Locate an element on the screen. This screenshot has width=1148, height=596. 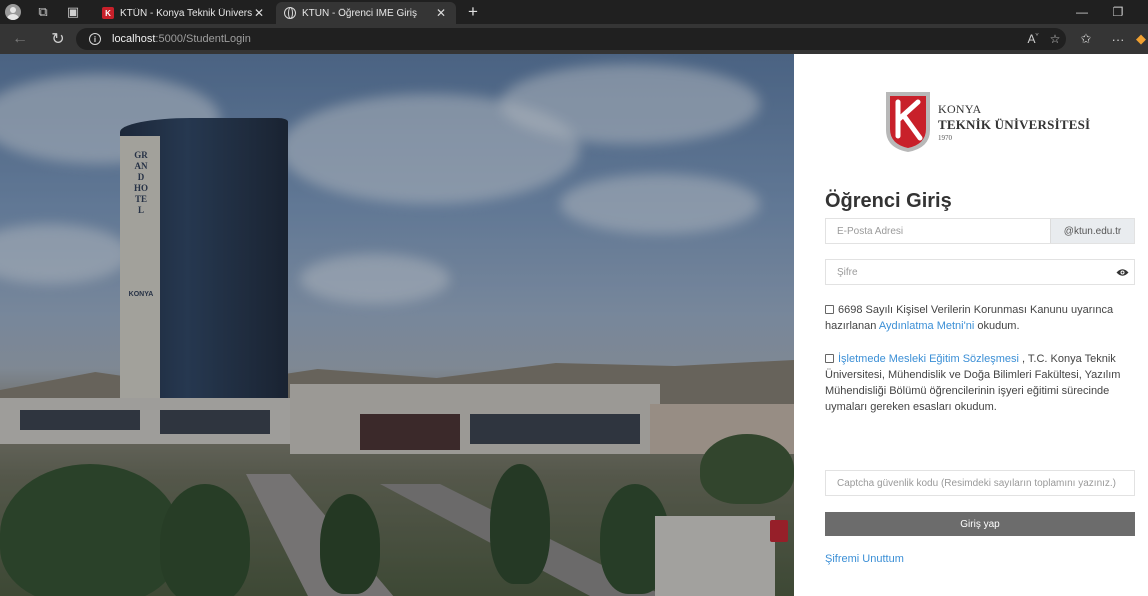
page-title: Öğrenci Giriş is located at coordinates (888, 201).